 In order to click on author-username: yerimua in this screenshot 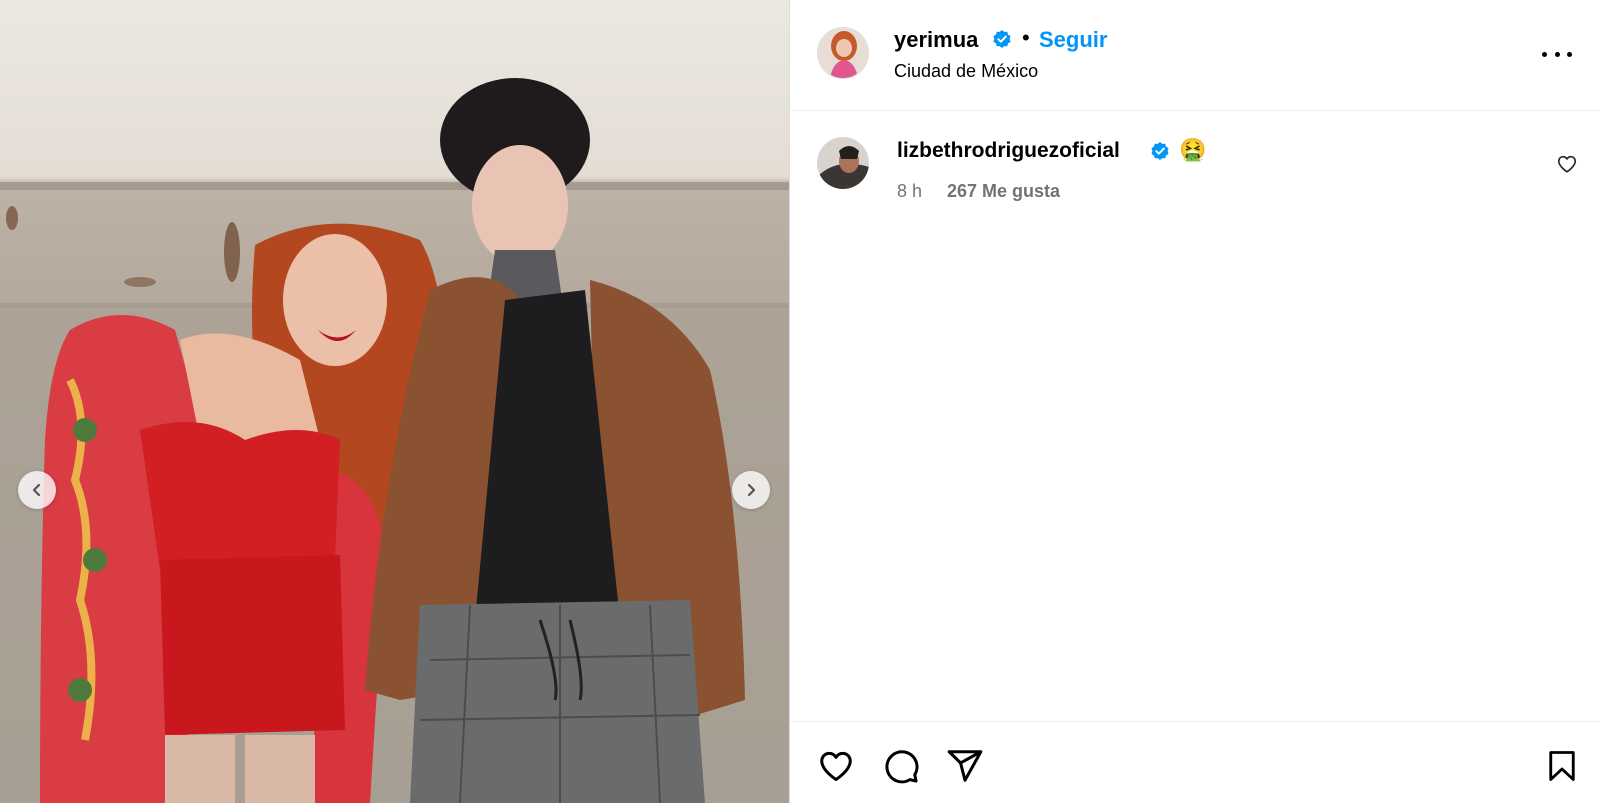, I will do `click(936, 40)`.